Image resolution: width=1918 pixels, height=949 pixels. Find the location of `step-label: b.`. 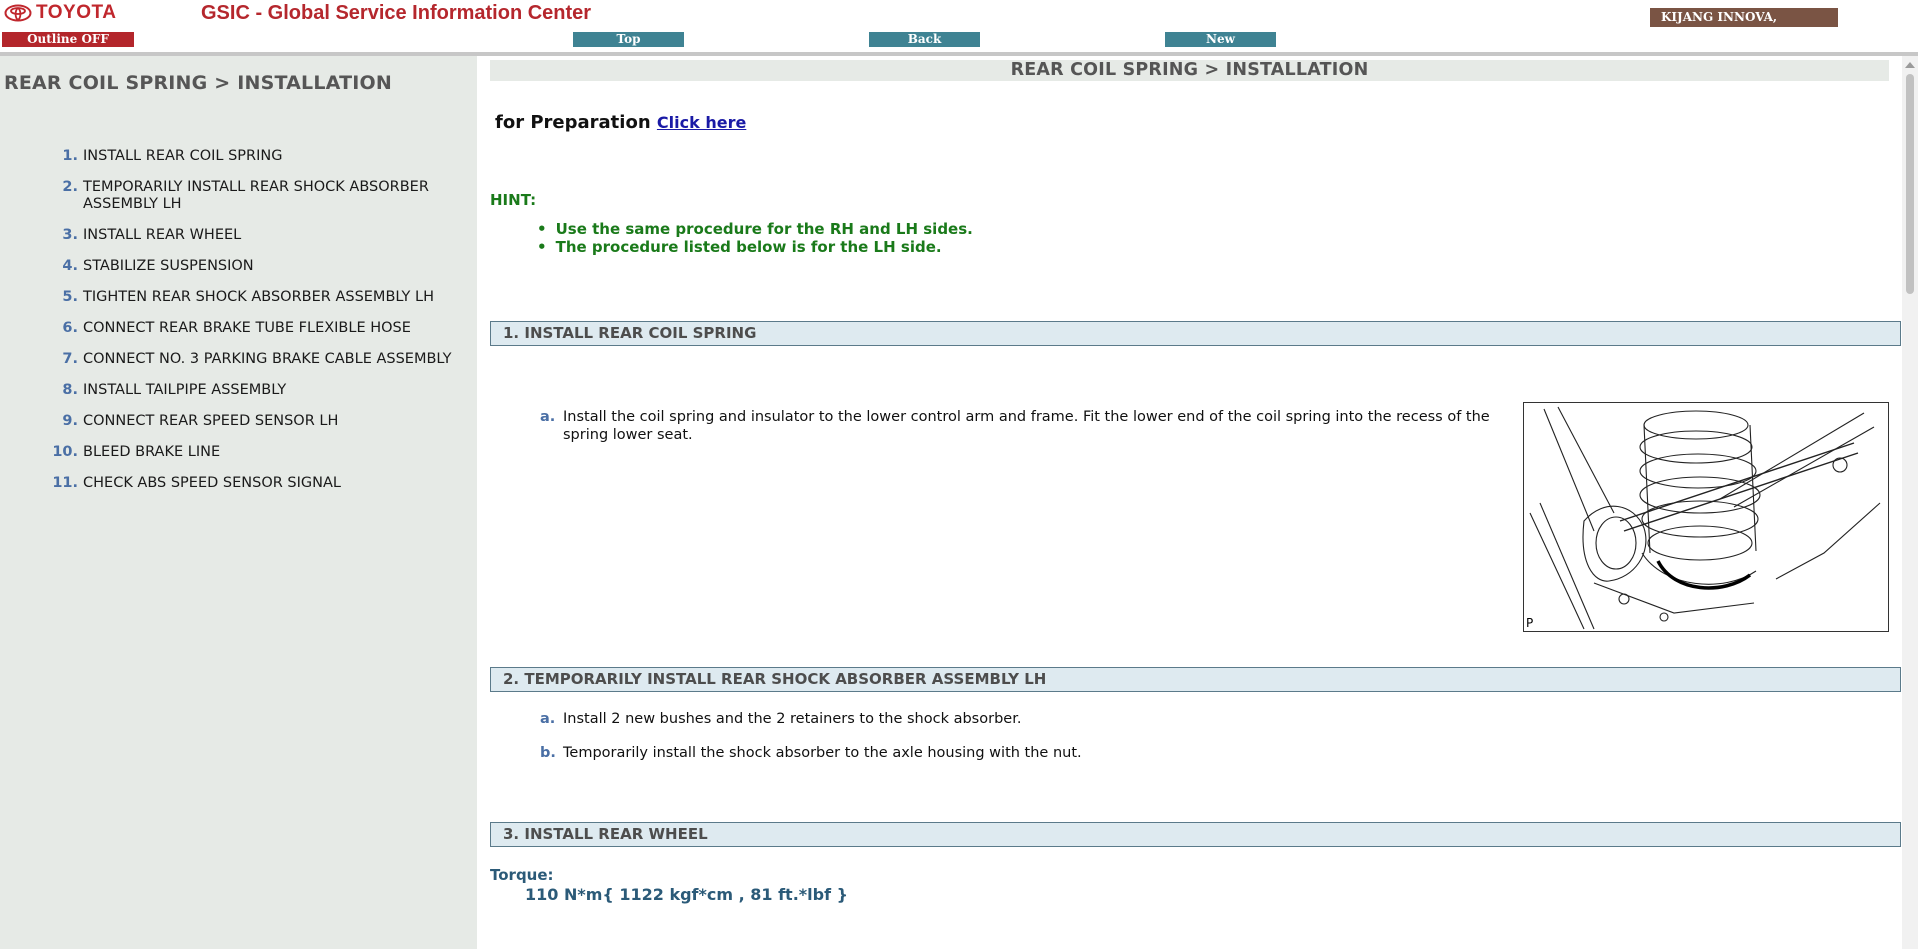

step-label: b. is located at coordinates (548, 753).